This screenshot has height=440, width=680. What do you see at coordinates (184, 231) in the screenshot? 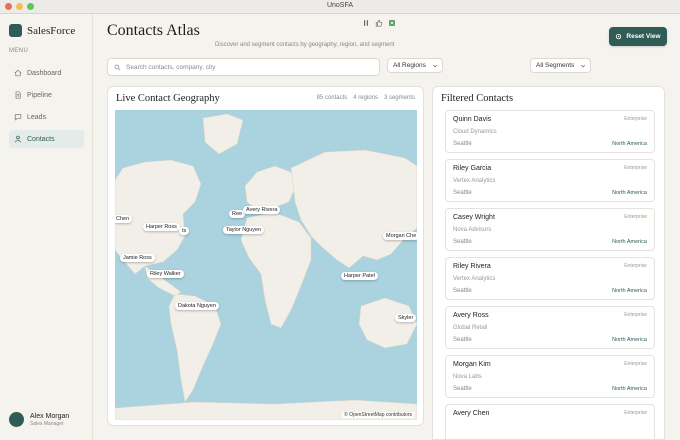
I see `map-pin: ts` at bounding box center [184, 231].